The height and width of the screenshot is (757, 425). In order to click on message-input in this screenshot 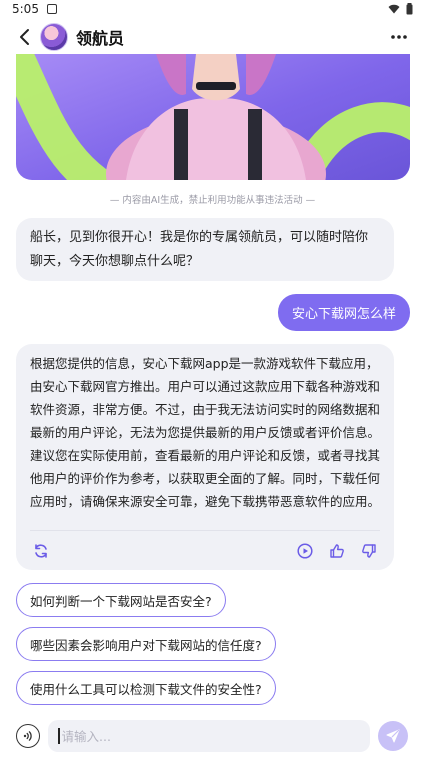, I will do `click(206, 736)`.